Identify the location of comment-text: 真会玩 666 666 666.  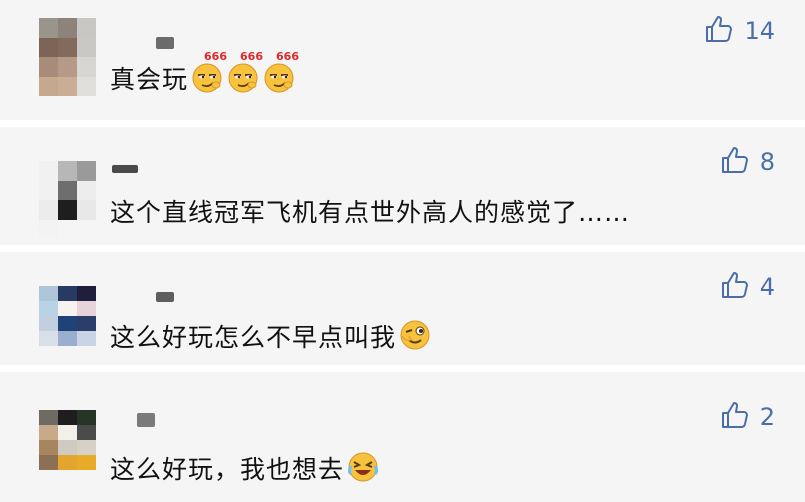
(204, 73).